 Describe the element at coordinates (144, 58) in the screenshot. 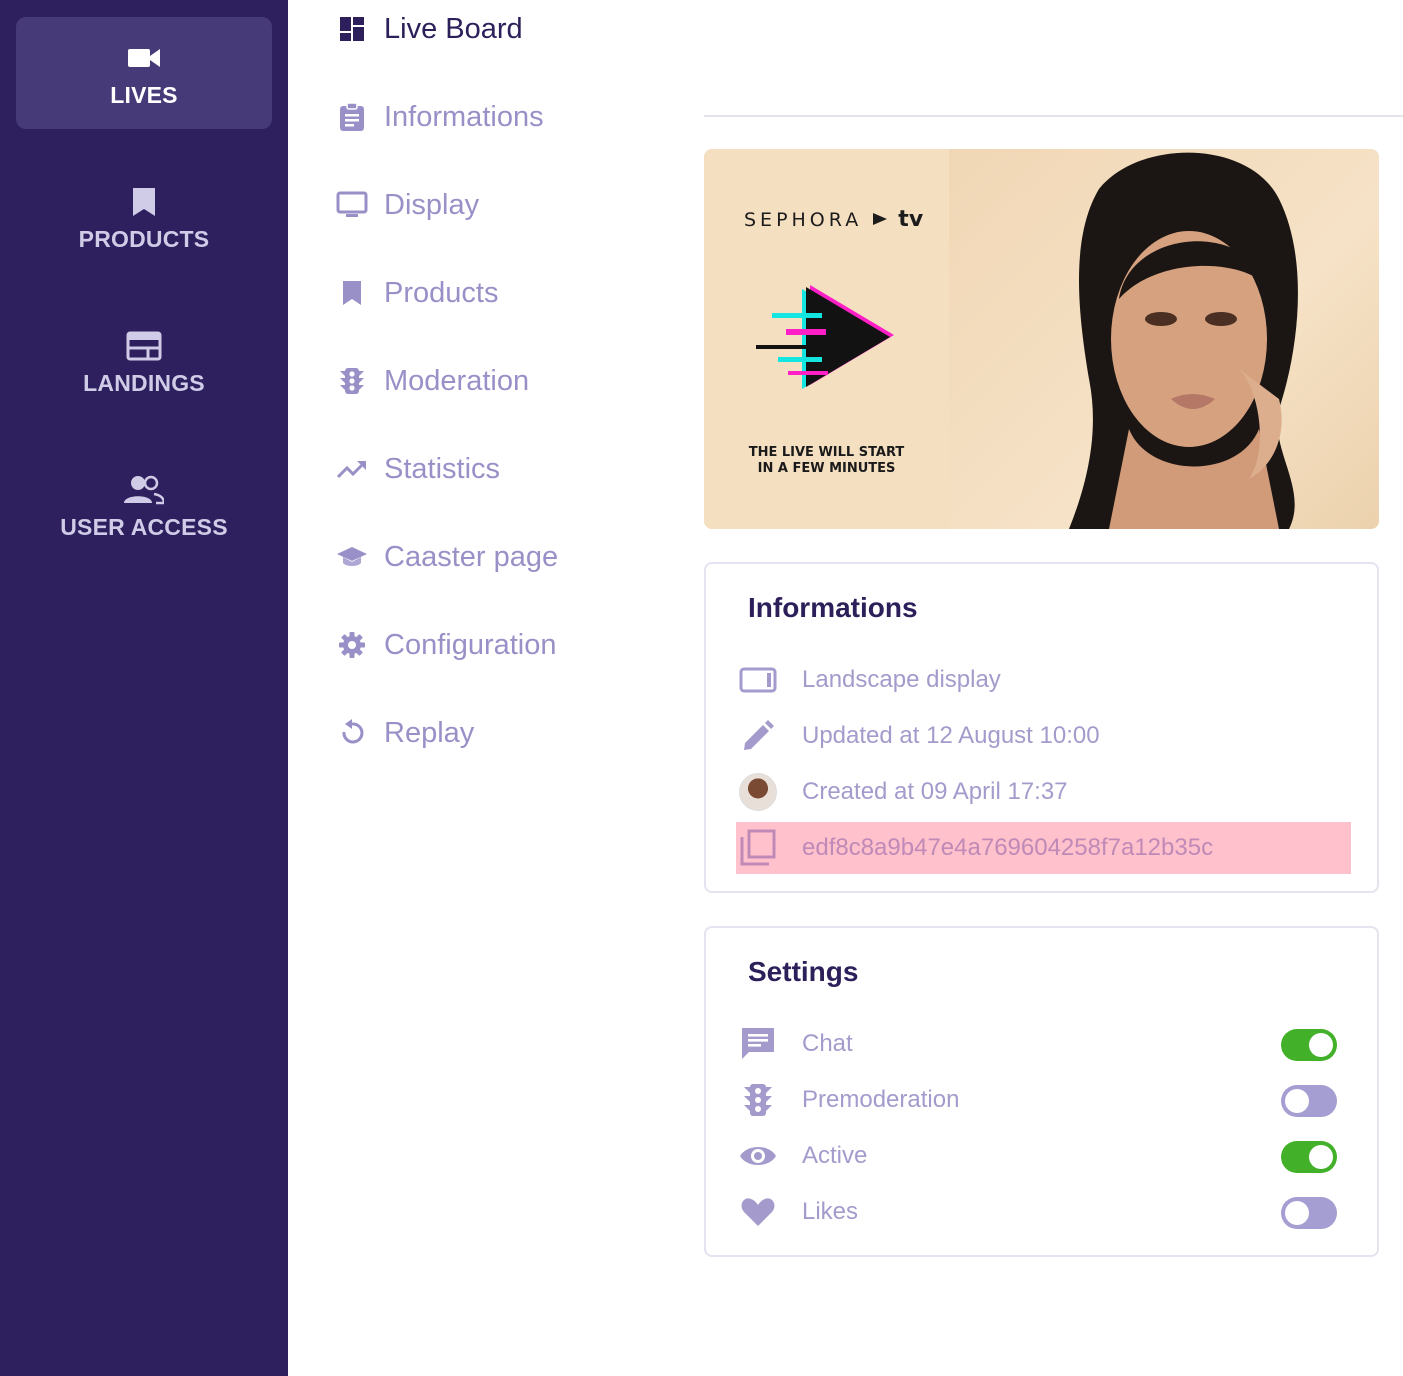

I see `video-camera-icon` at that location.